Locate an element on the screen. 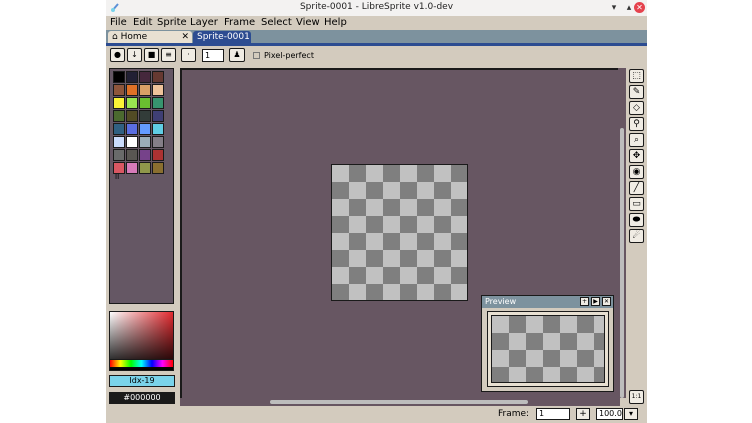 The height and width of the screenshot is (423, 752). horizontal-scrollbar is located at coordinates (400, 402).